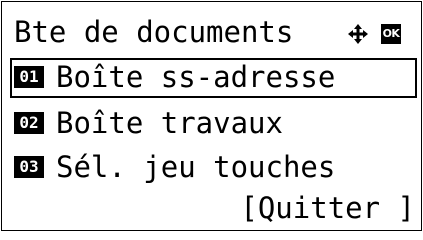 This screenshot has width=423, height=240. I want to click on menu-item-label: Boîte ss-adresse, so click(196, 77).